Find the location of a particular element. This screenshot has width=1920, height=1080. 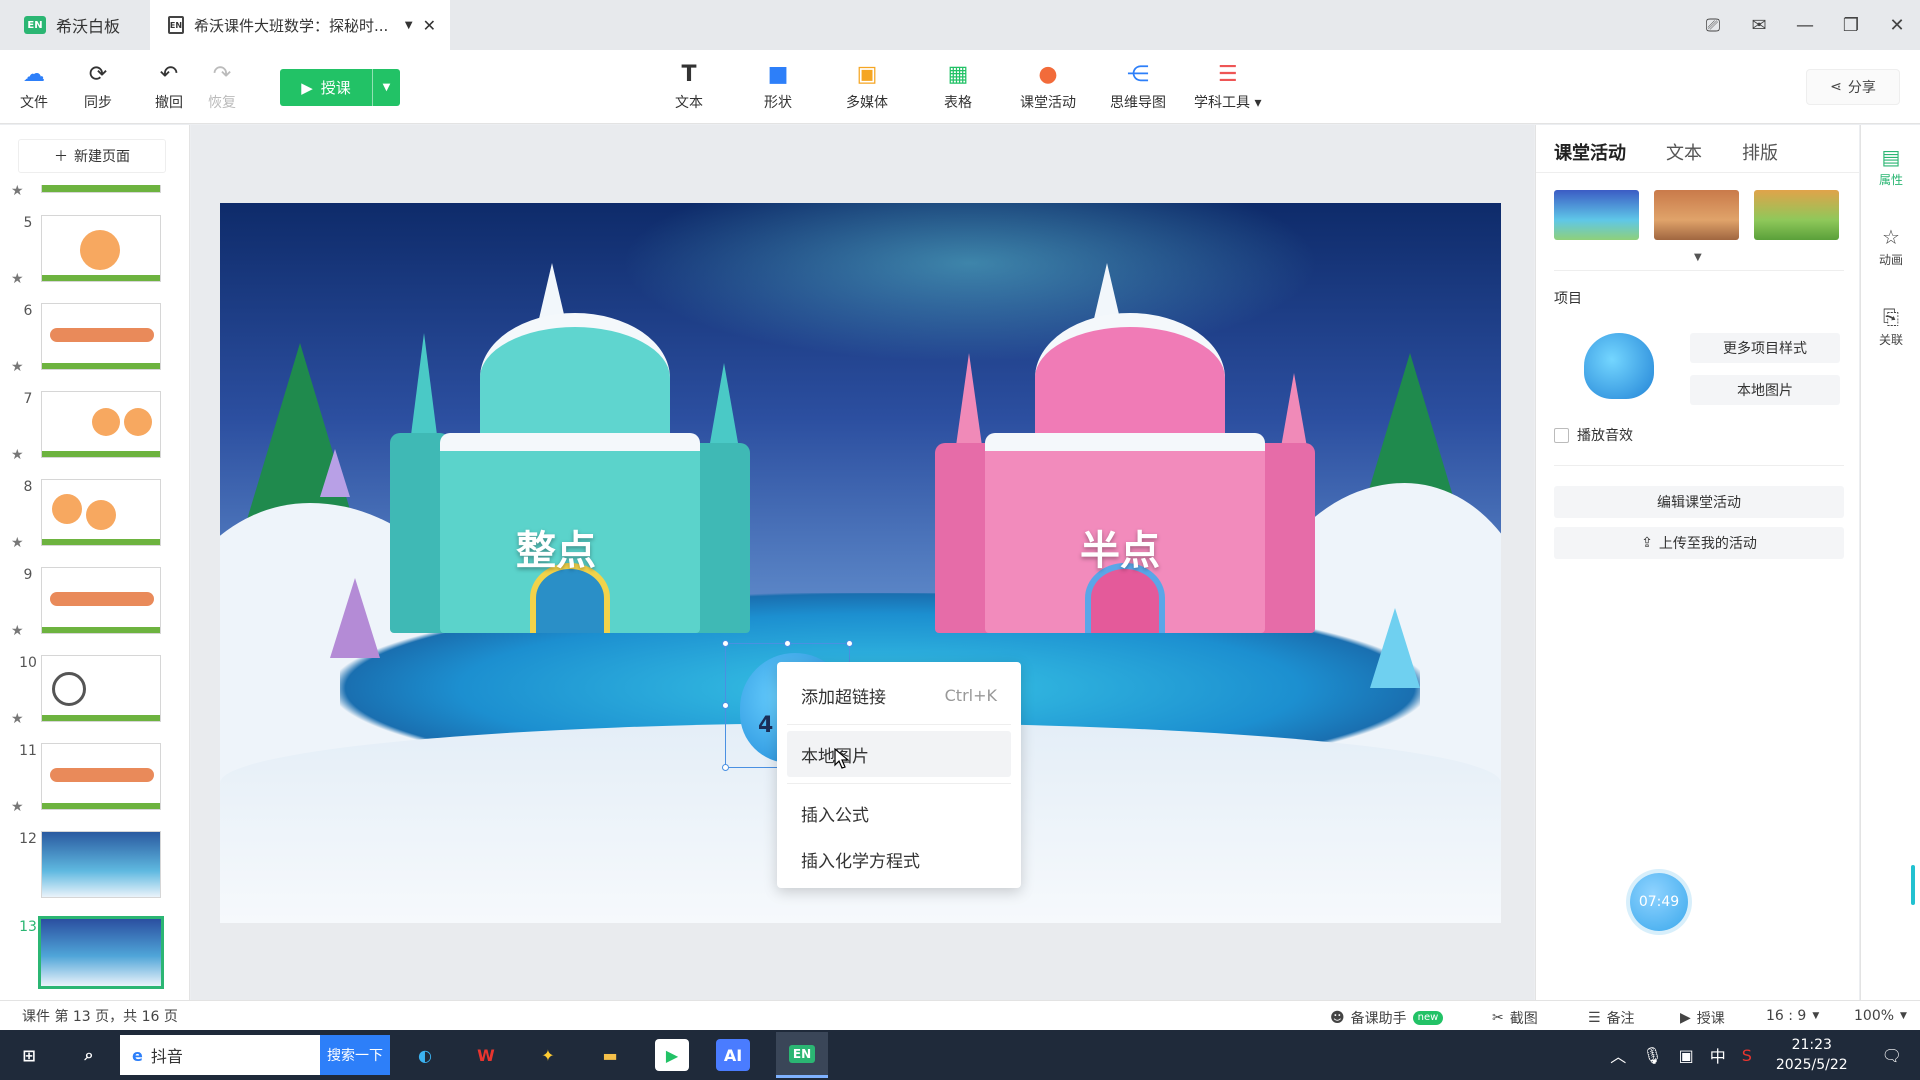

rail-properties: ▤ 属性 is located at coordinates (1890, 166).